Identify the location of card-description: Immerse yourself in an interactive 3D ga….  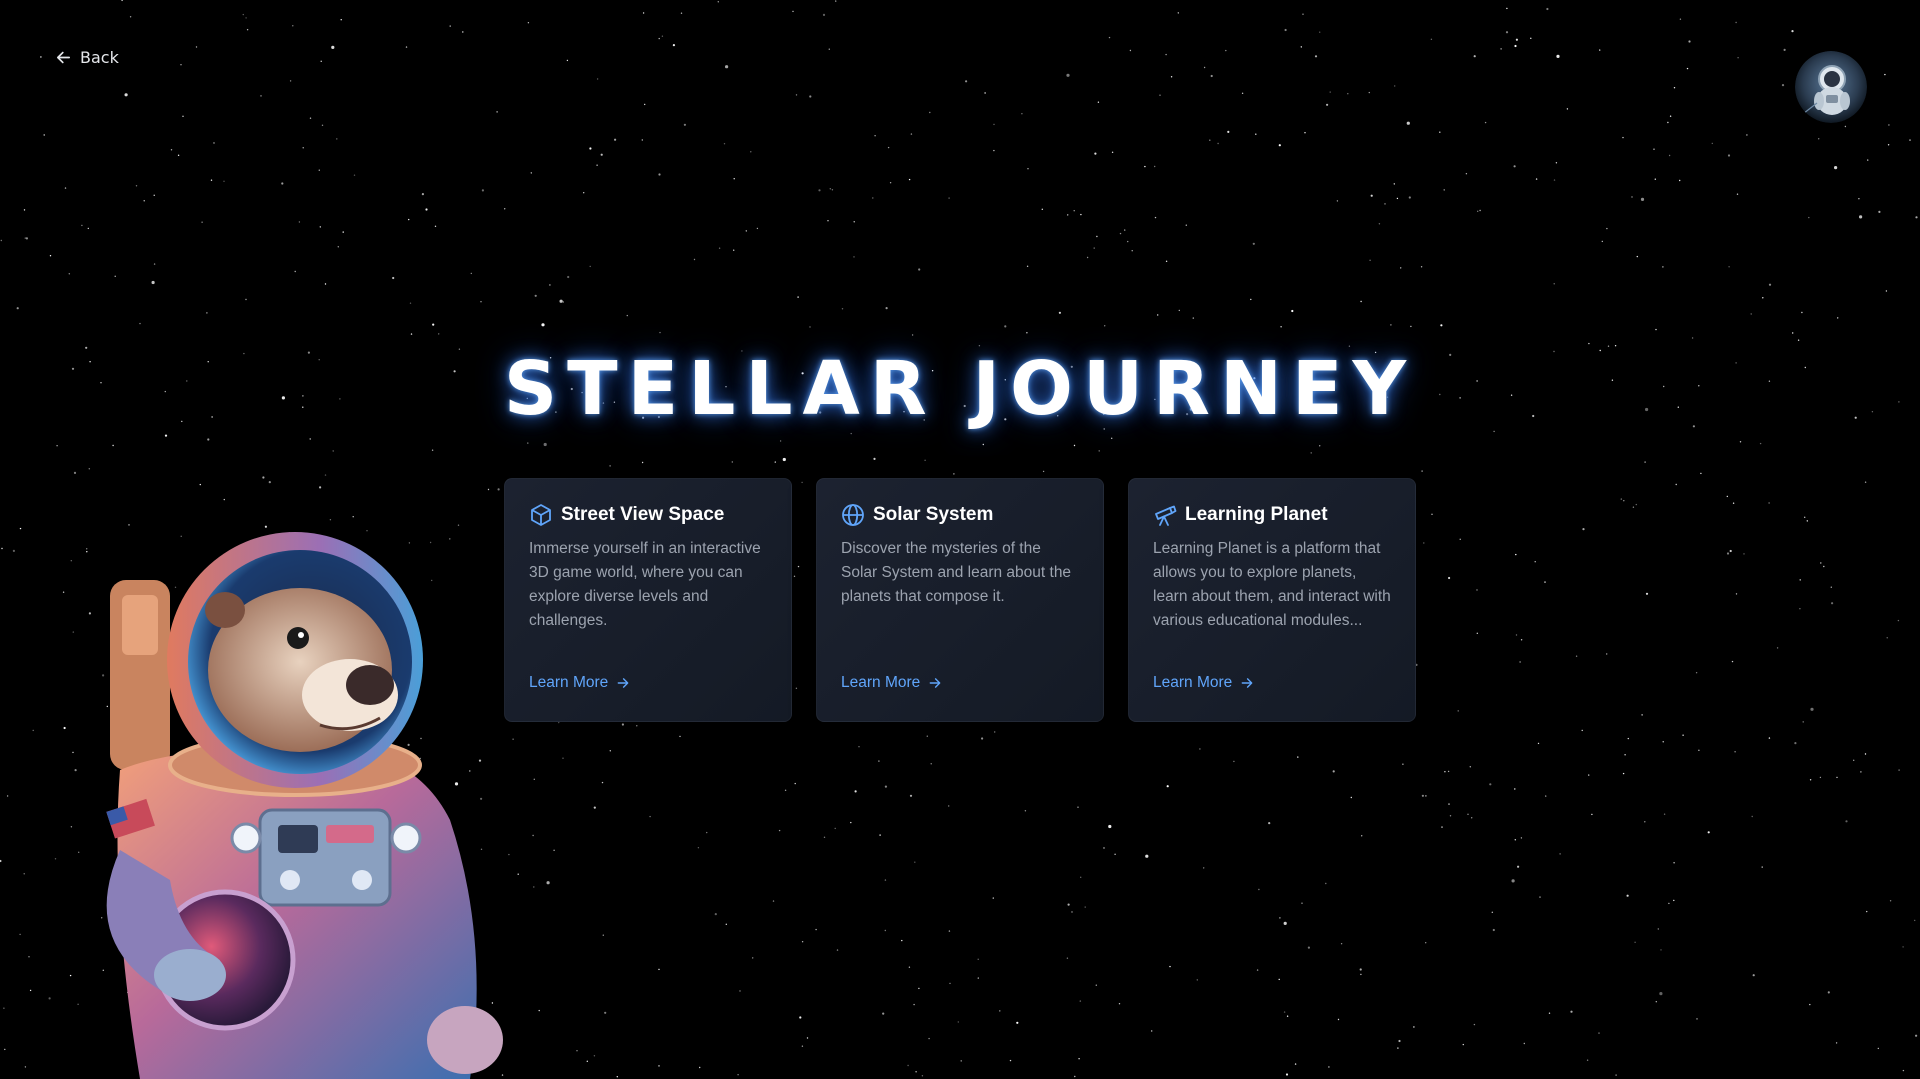
(645, 584).